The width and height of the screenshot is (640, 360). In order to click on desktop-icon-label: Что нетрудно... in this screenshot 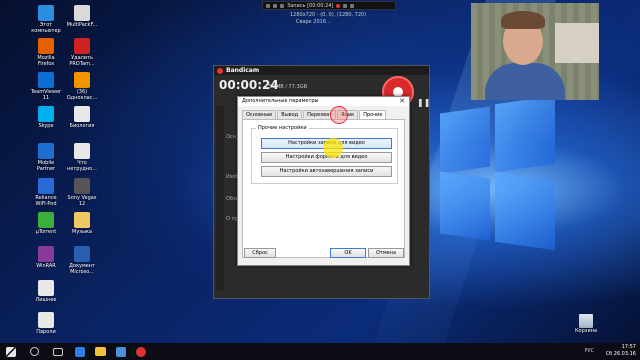, I will do `click(82, 166)`.